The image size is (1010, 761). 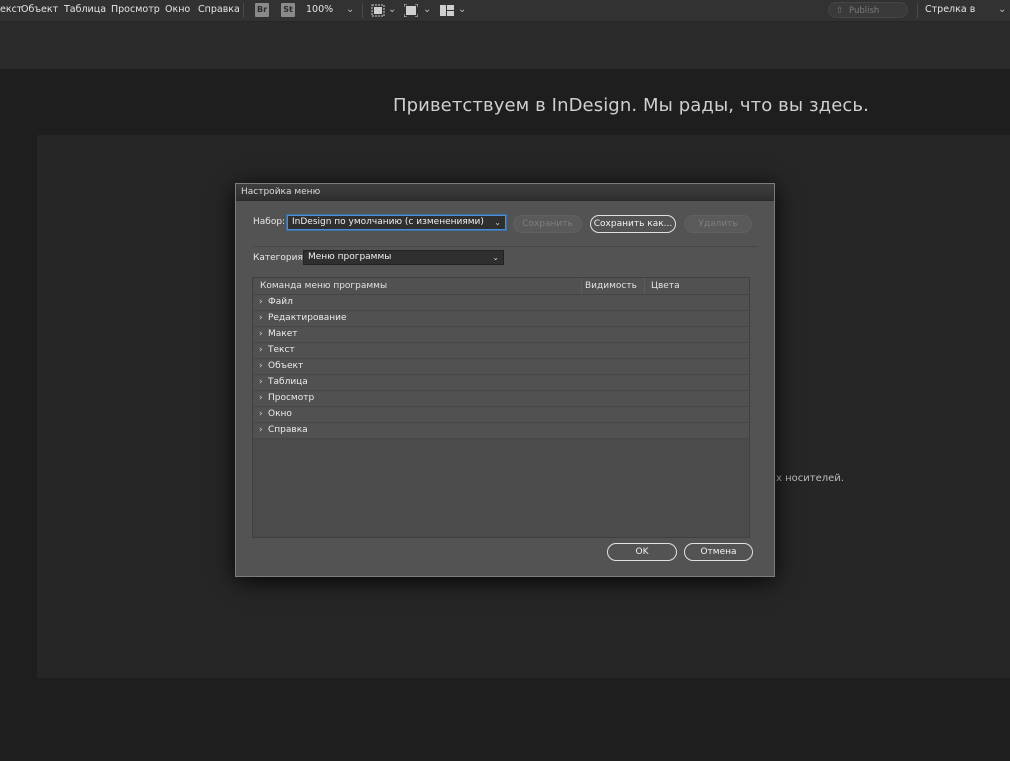 What do you see at coordinates (319, 10) in the screenshot?
I see `zoom-level: 100%` at bounding box center [319, 10].